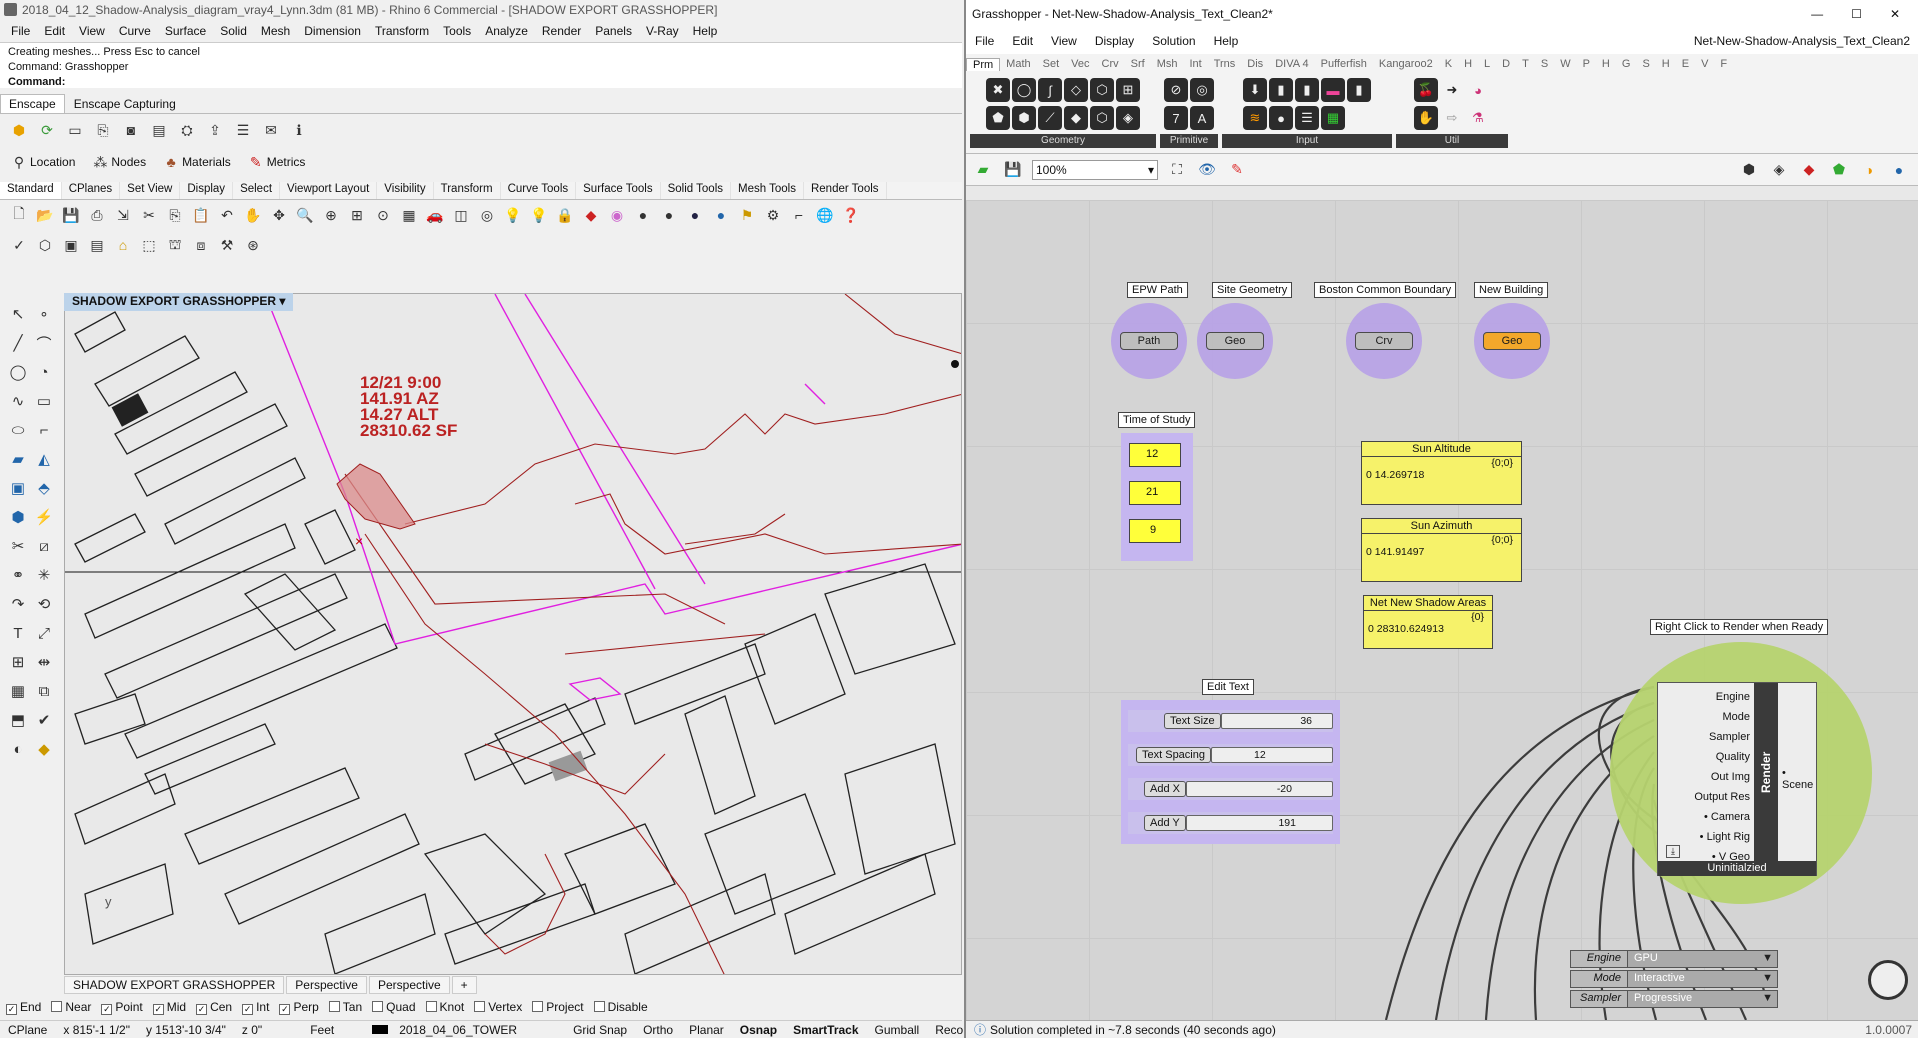 Image resolution: width=1918 pixels, height=1038 pixels. Describe the element at coordinates (1704, 817) in the screenshot. I see `render-input-camera: • Camera` at that location.